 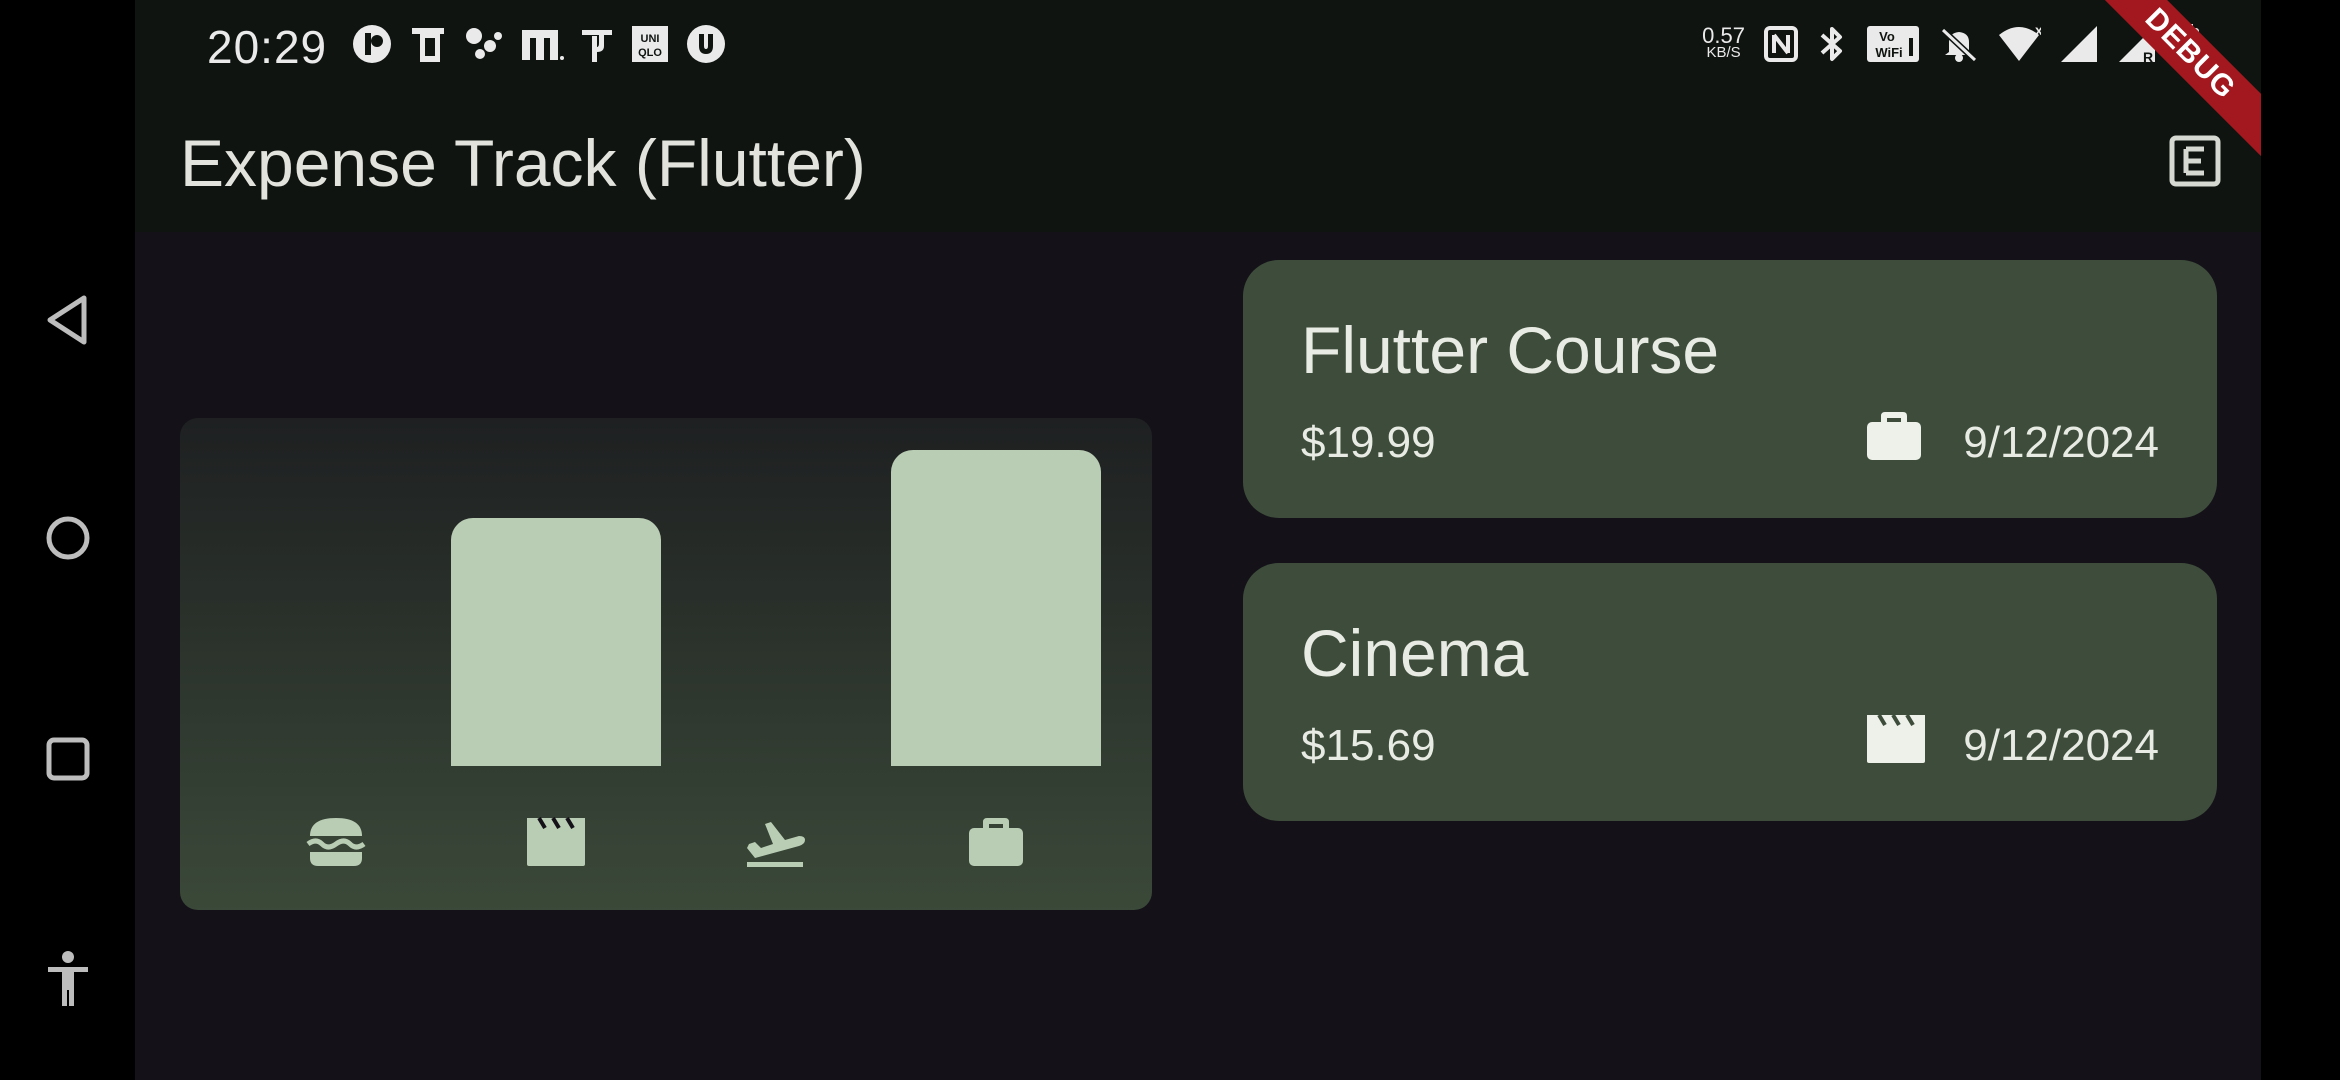 I want to click on system-status-icons: 0.57 KB/S Vo WiFi x R, so click(x=1951, y=44).